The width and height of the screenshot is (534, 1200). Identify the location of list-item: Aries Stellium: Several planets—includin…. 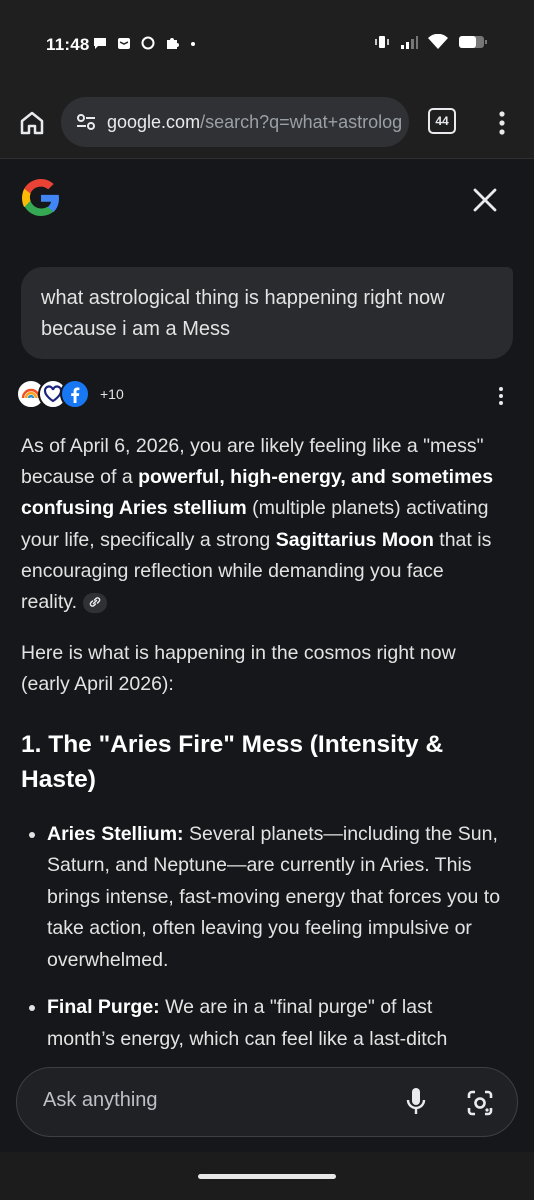
(274, 898).